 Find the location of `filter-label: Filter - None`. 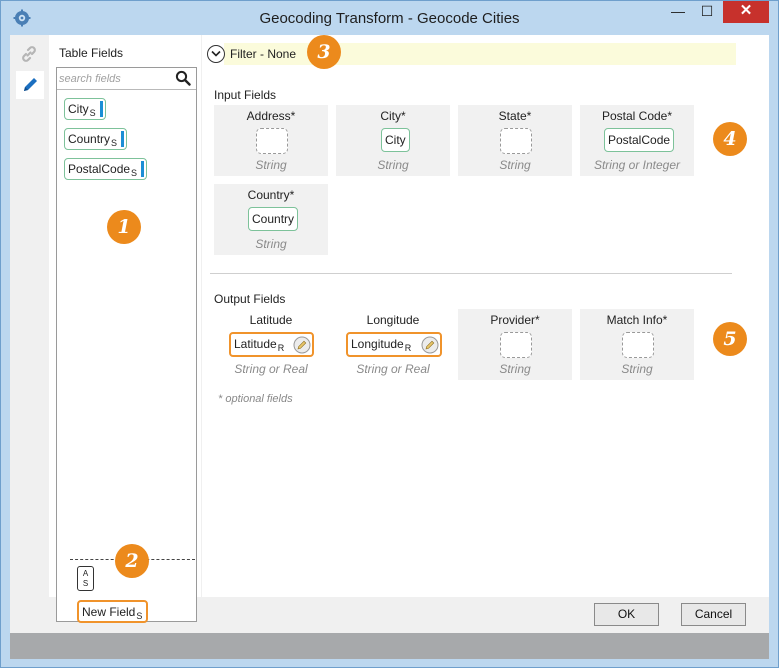

filter-label: Filter - None is located at coordinates (263, 54).